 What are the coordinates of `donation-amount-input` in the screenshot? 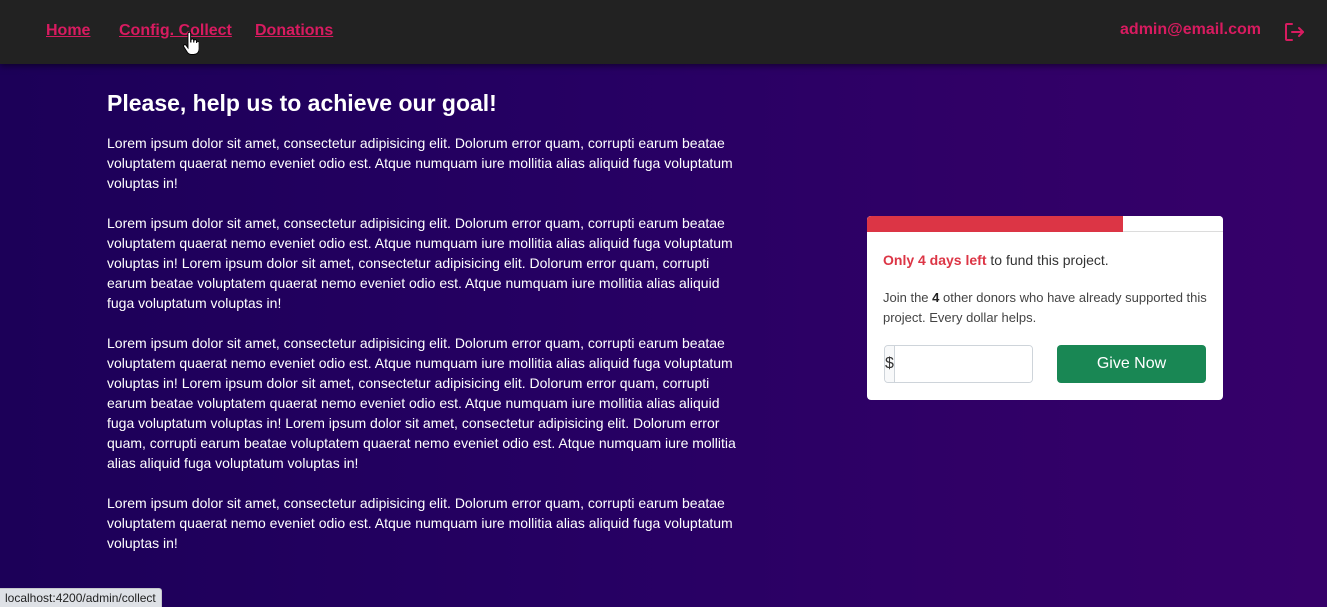 It's located at (963, 364).